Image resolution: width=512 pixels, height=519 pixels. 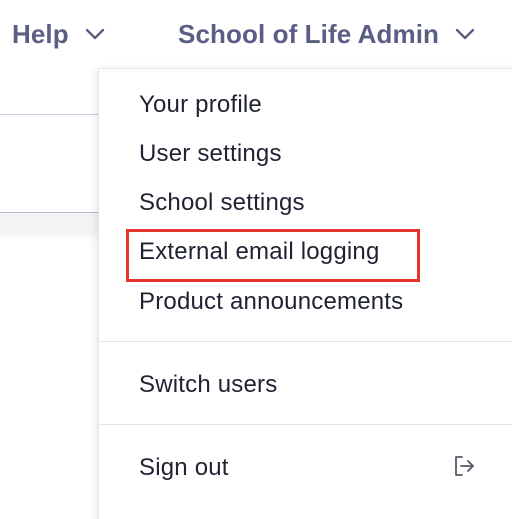 I want to click on help-label: Help, so click(x=40, y=33).